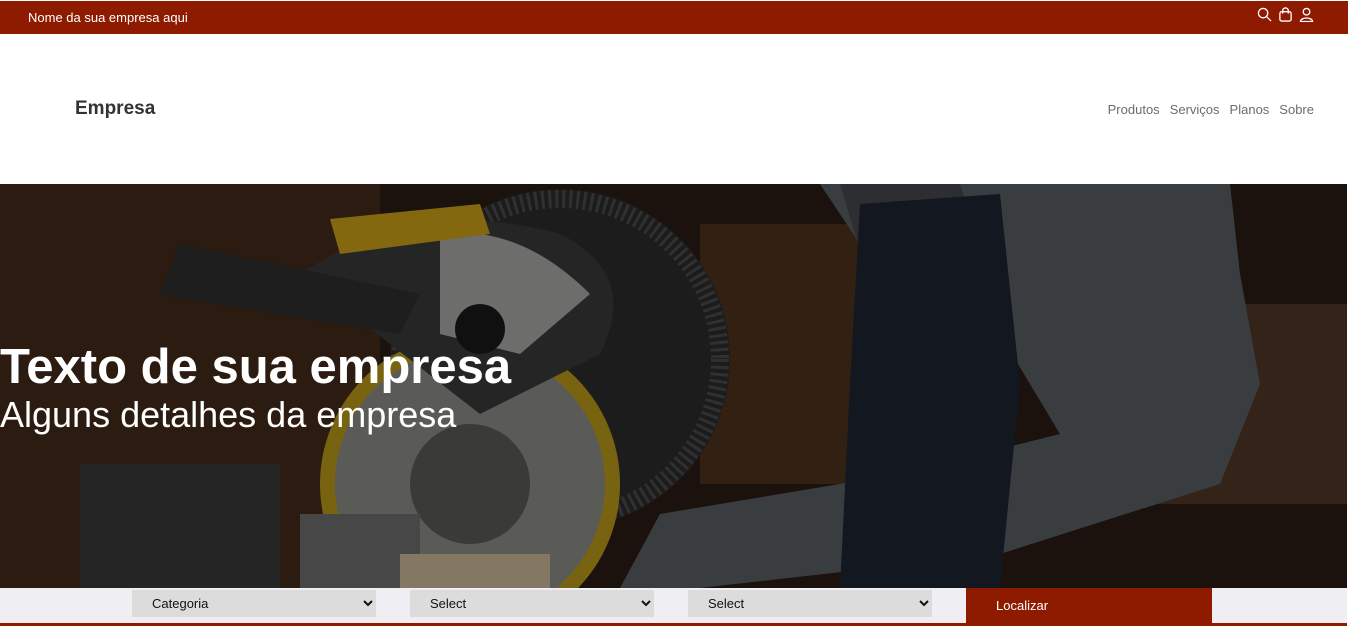 The width and height of the screenshot is (1350, 626). What do you see at coordinates (1264, 14) in the screenshot?
I see `search-icon` at bounding box center [1264, 14].